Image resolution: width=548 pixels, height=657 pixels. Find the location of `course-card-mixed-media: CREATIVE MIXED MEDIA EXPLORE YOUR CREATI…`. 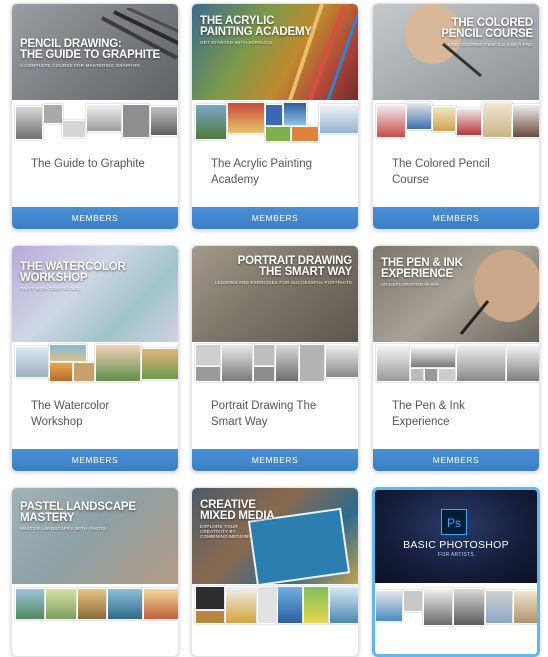

course-card-mixed-media: CREATIVE MIXED MEDIA EXPLORE YOUR CREATI… is located at coordinates (275, 572).